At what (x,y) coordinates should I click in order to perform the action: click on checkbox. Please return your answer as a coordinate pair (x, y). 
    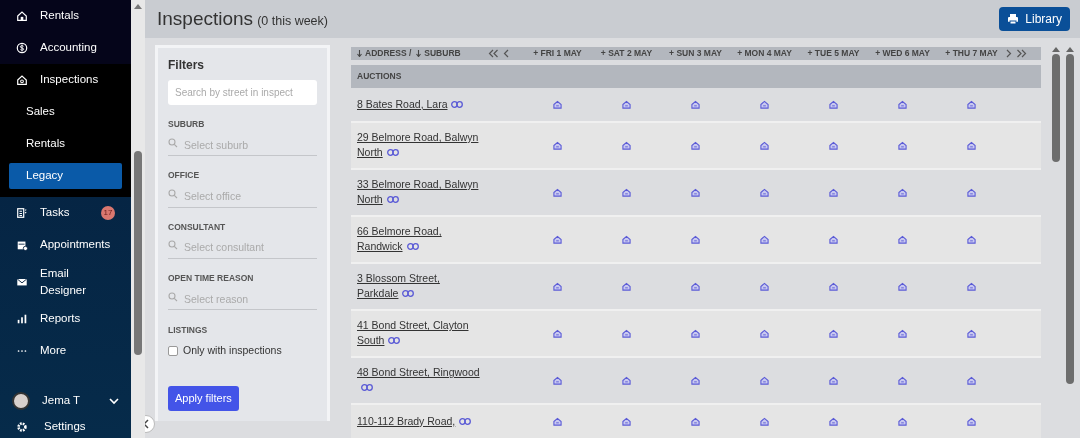
    Looking at the image, I should click on (173, 350).